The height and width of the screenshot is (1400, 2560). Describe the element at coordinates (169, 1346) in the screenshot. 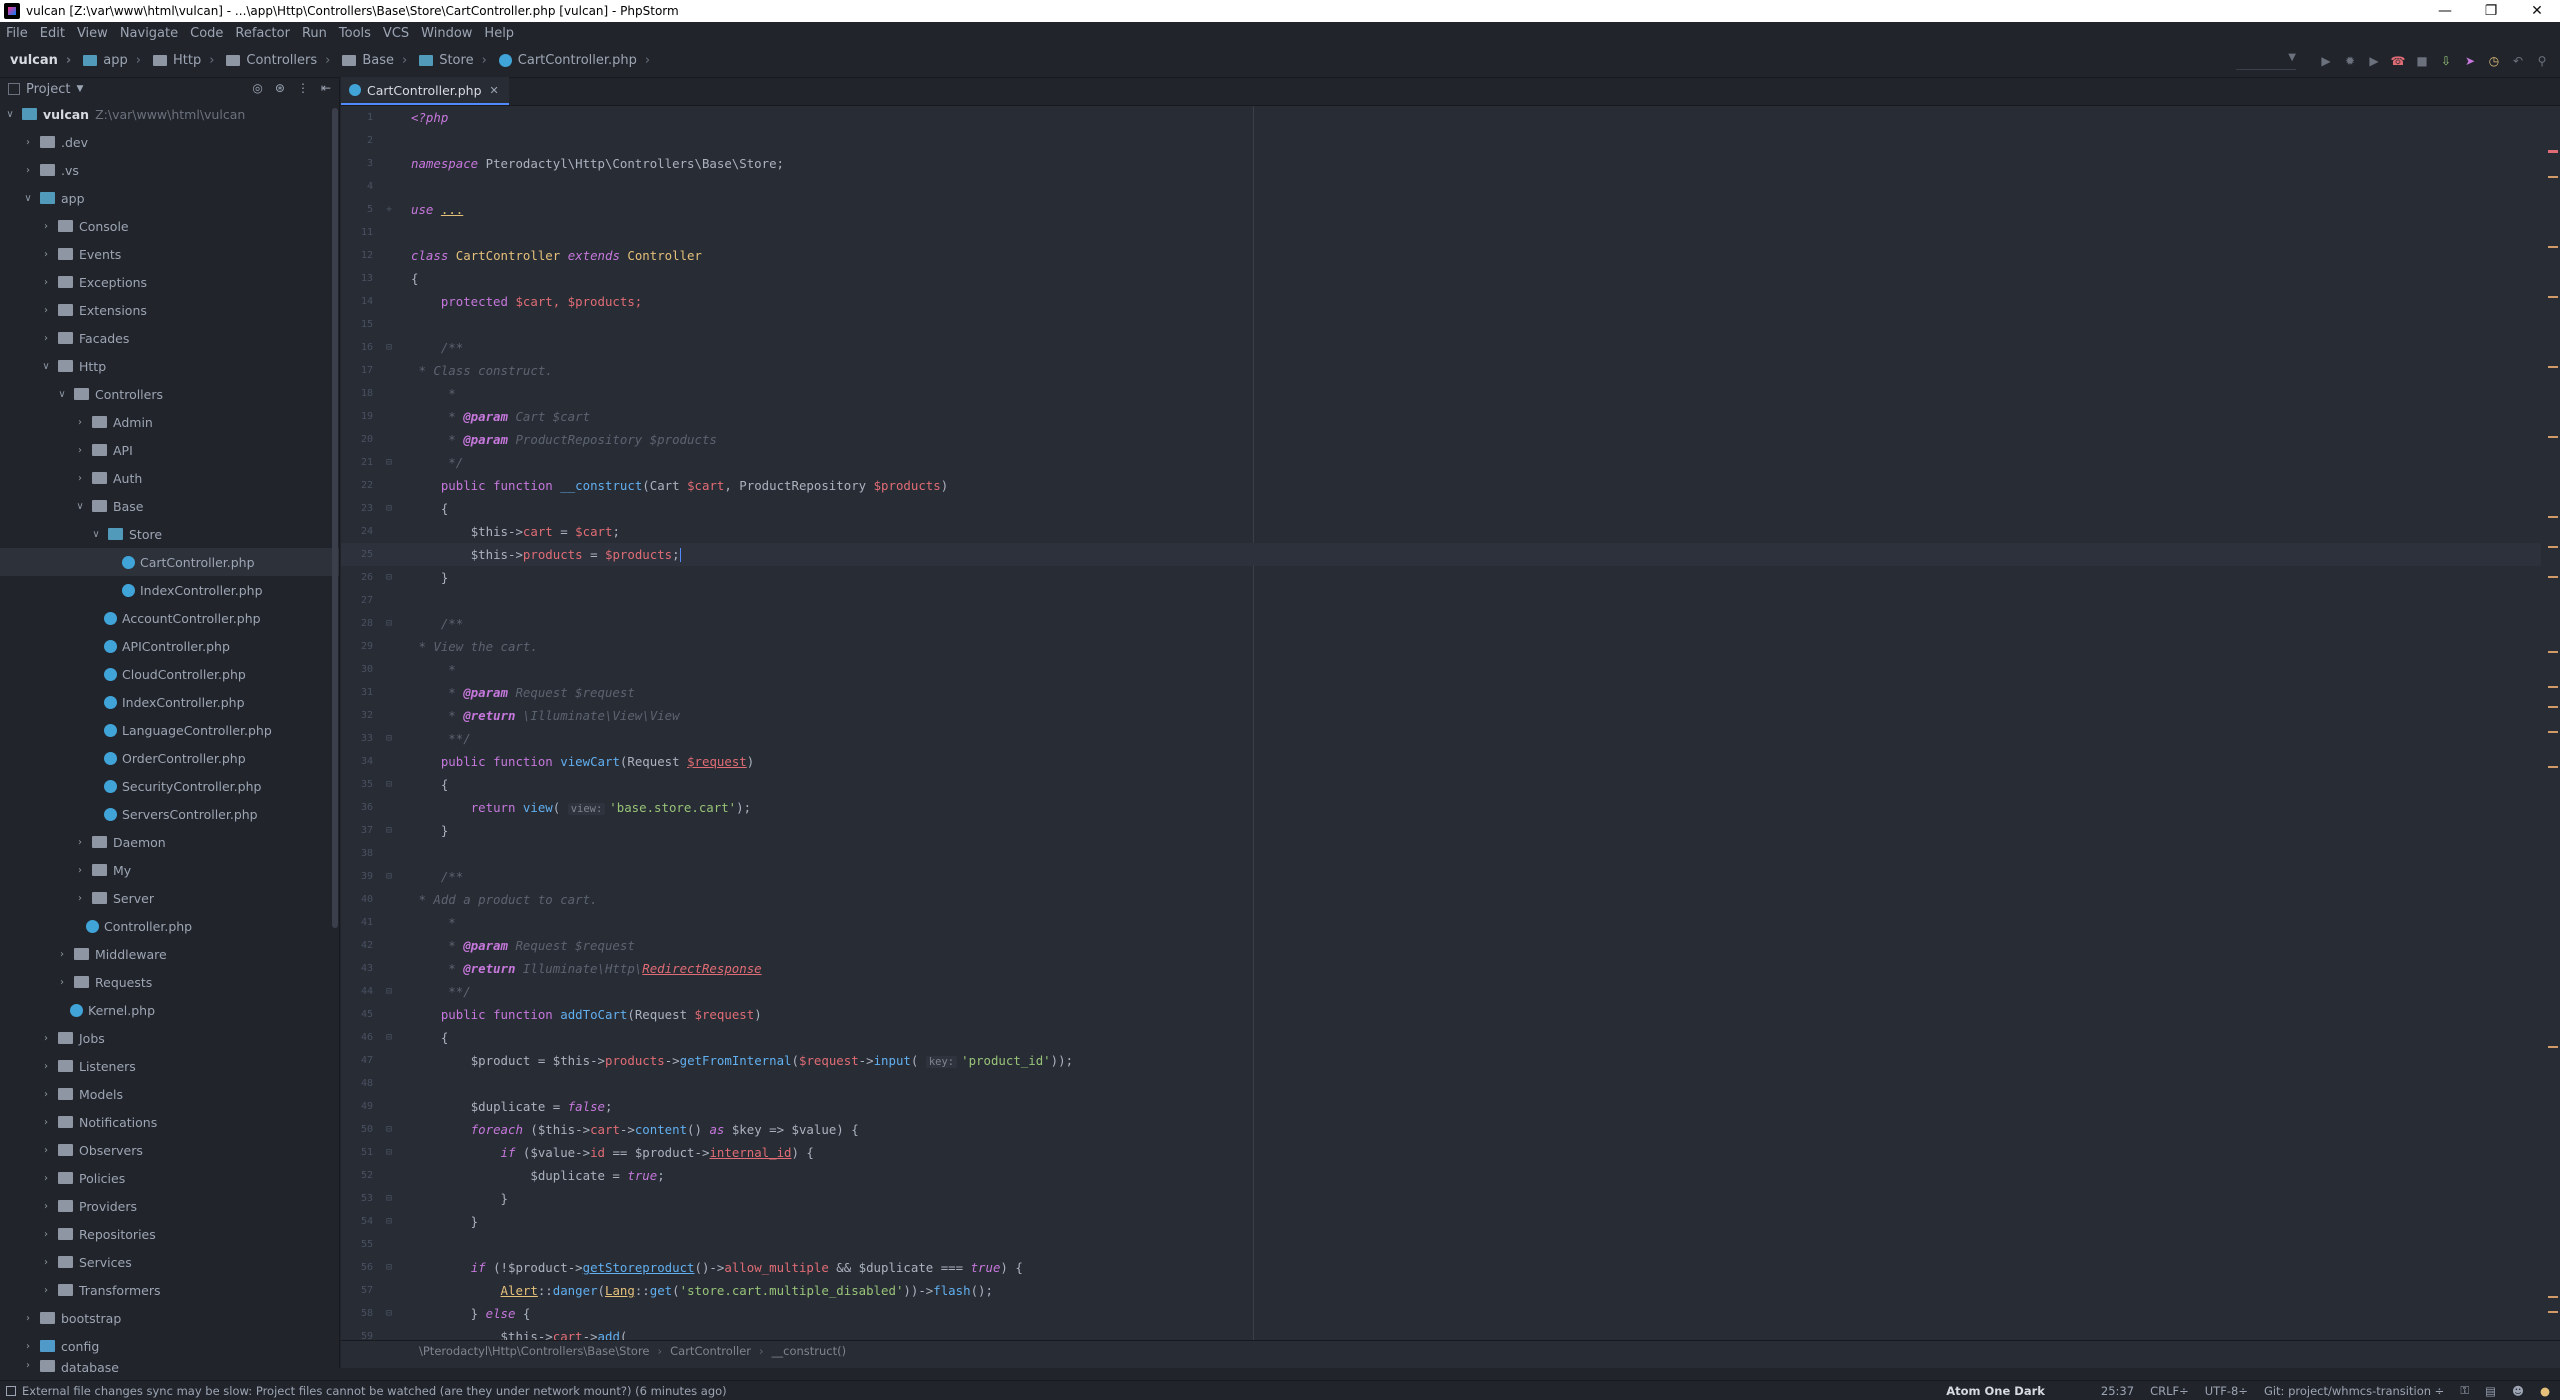

I see `tree-item-config: › config` at that location.